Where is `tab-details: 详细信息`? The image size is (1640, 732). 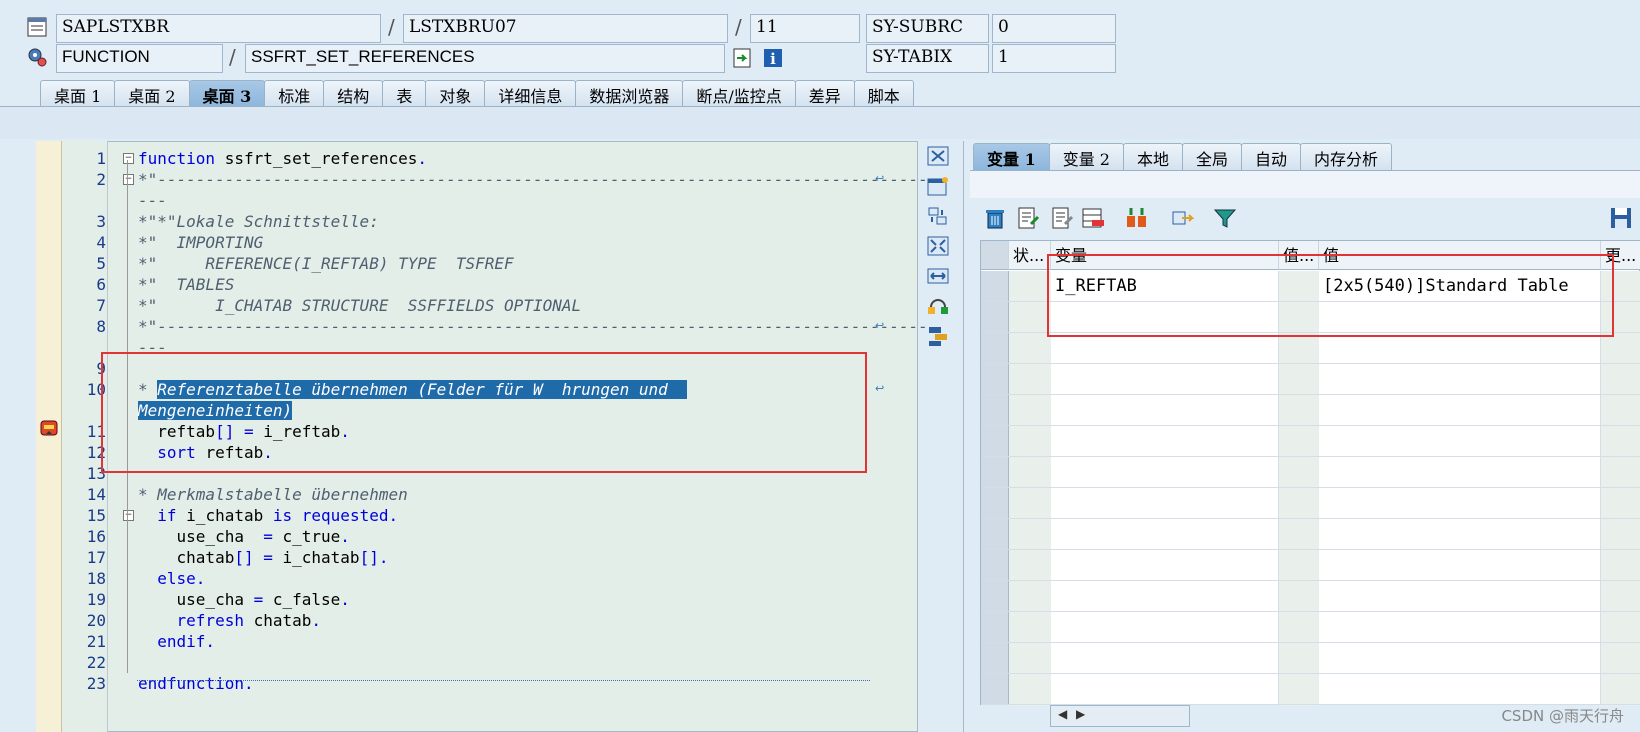 tab-details: 详细信息 is located at coordinates (530, 93).